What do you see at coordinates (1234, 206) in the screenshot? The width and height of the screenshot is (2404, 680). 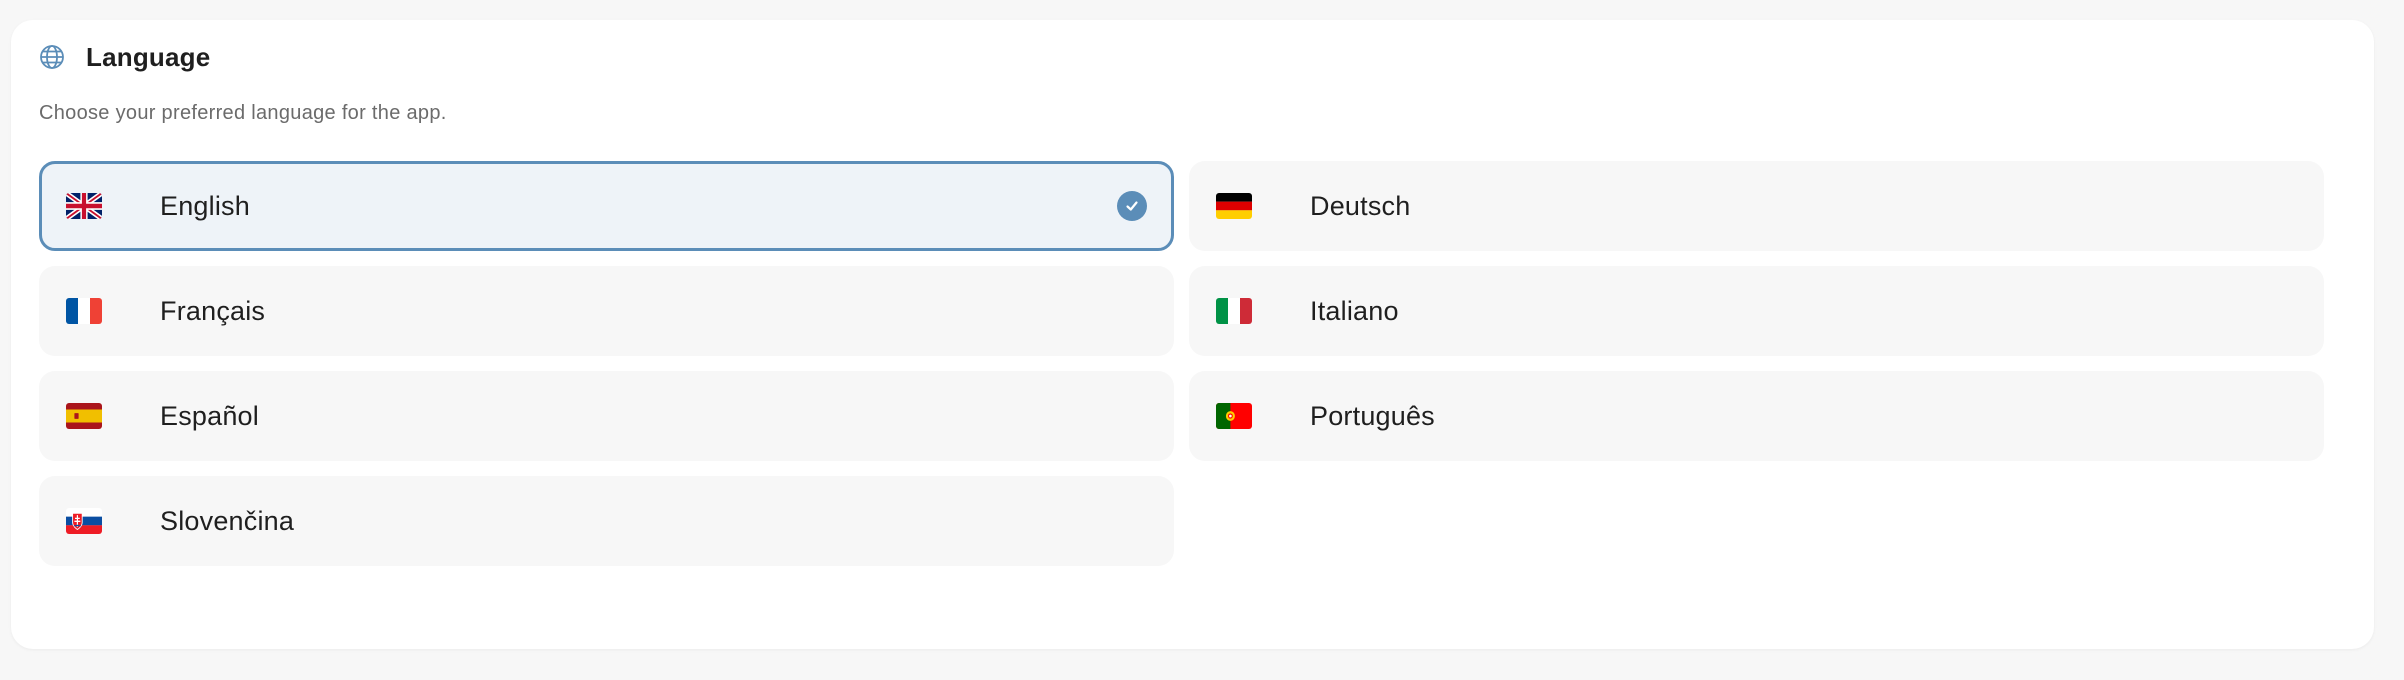 I see `de-flag-icon` at bounding box center [1234, 206].